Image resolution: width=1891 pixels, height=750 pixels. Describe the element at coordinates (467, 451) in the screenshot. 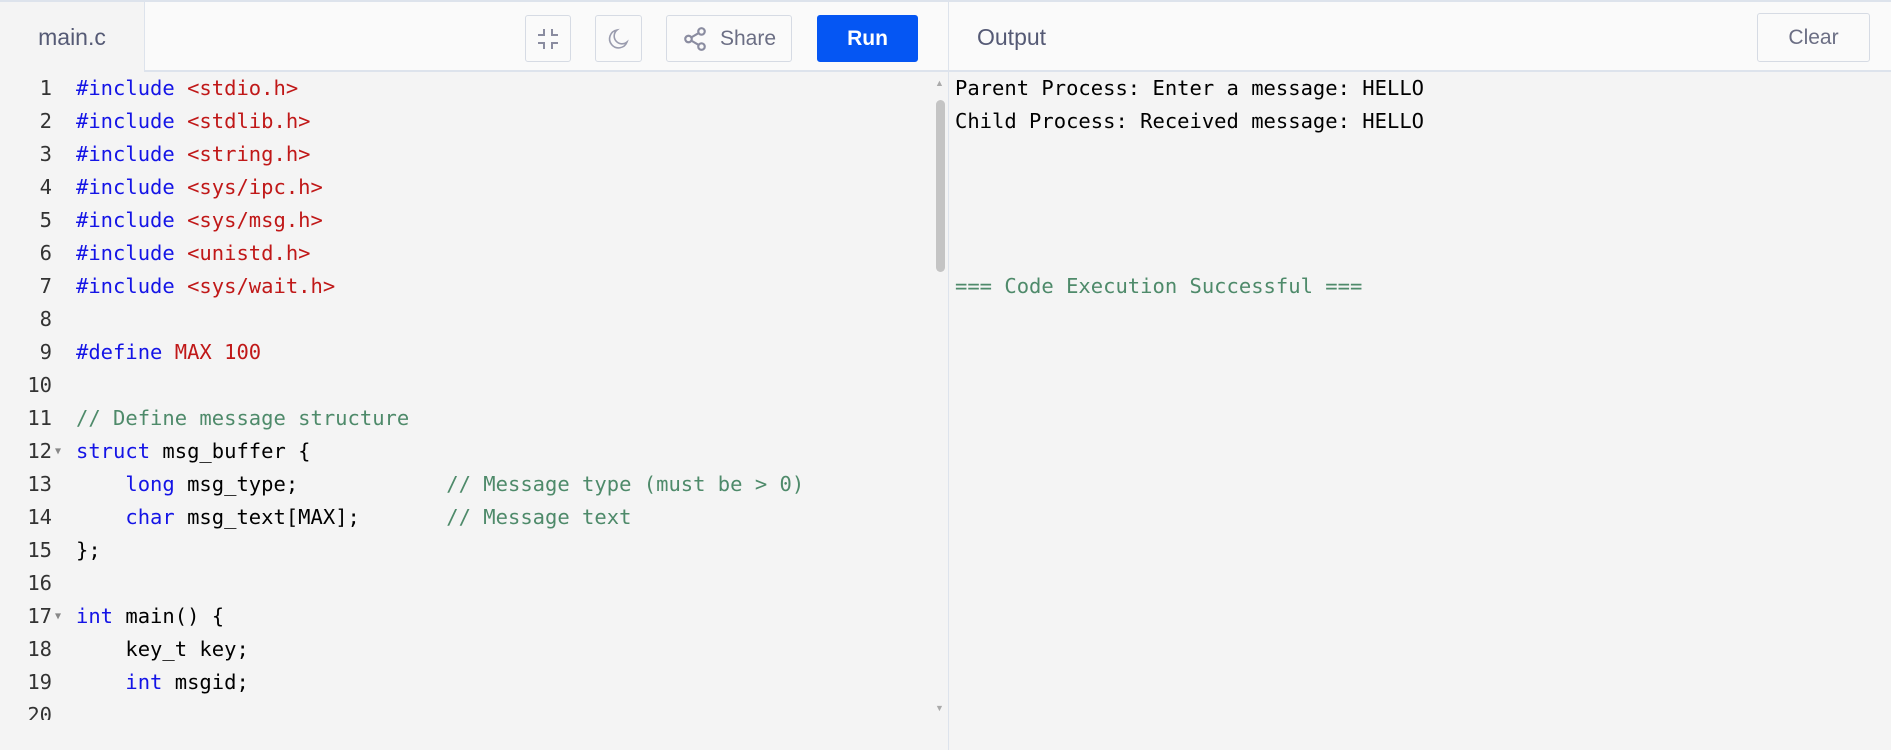

I see `code-line: 12 ▼ struct msg_buffer {` at that location.